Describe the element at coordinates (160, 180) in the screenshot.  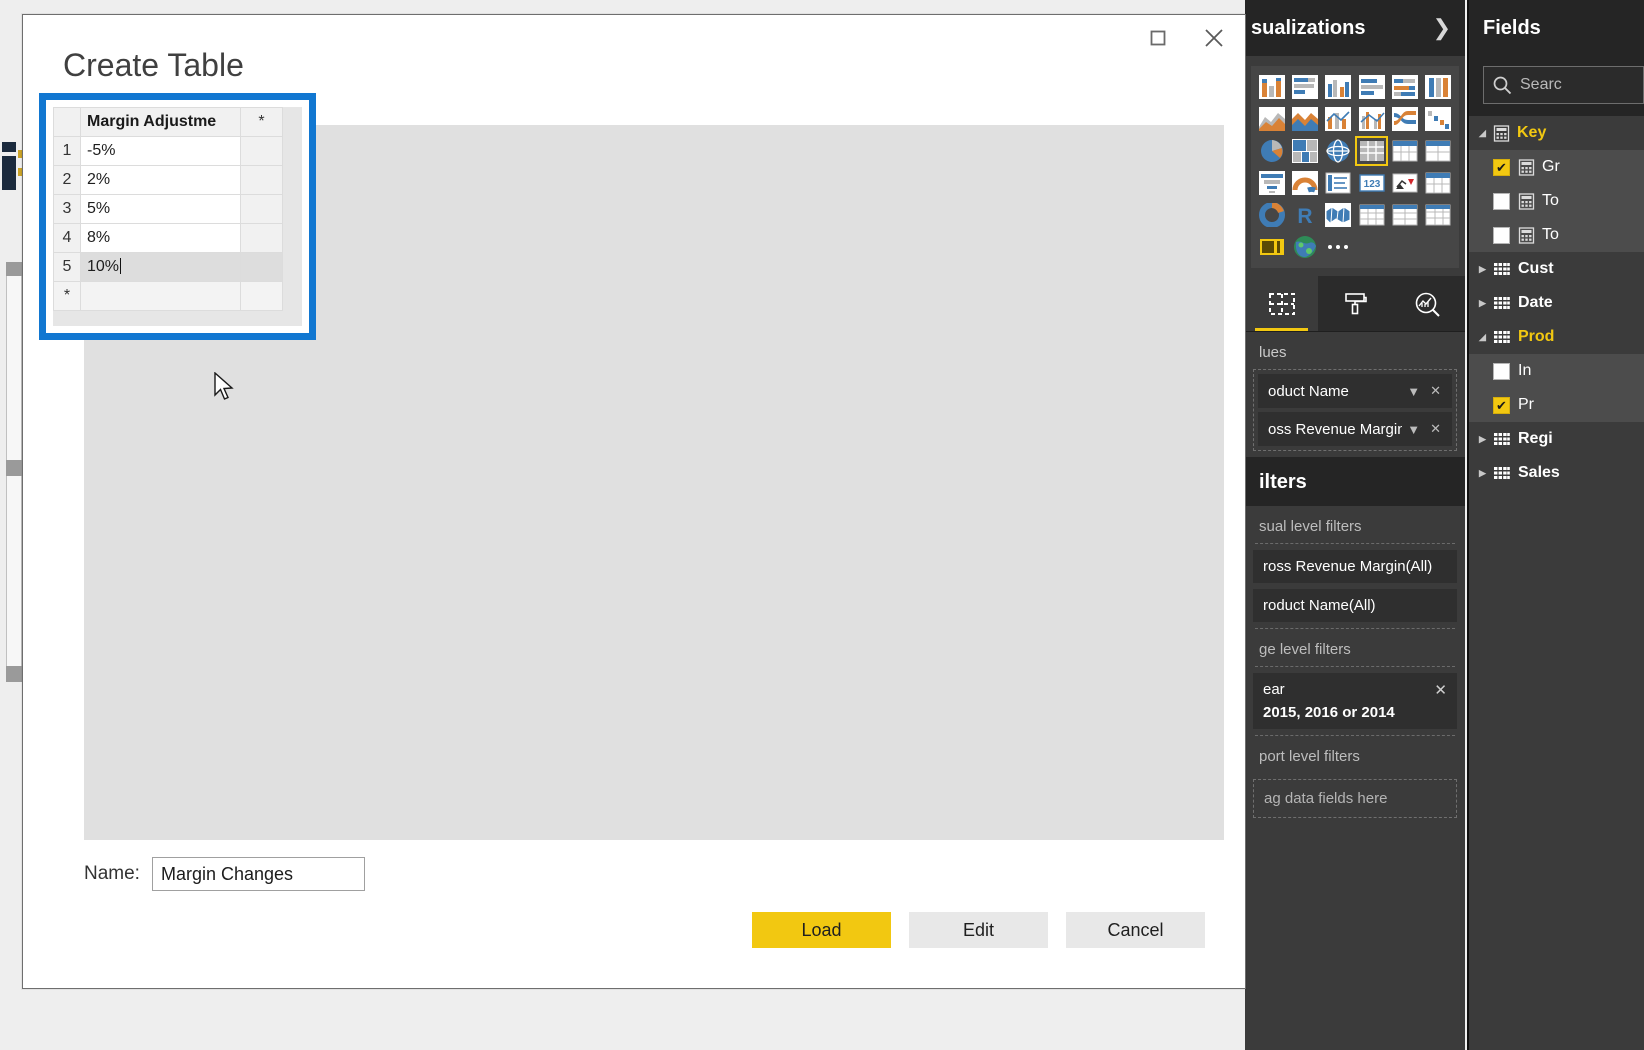
I see `grid-cell-value: 2%` at that location.